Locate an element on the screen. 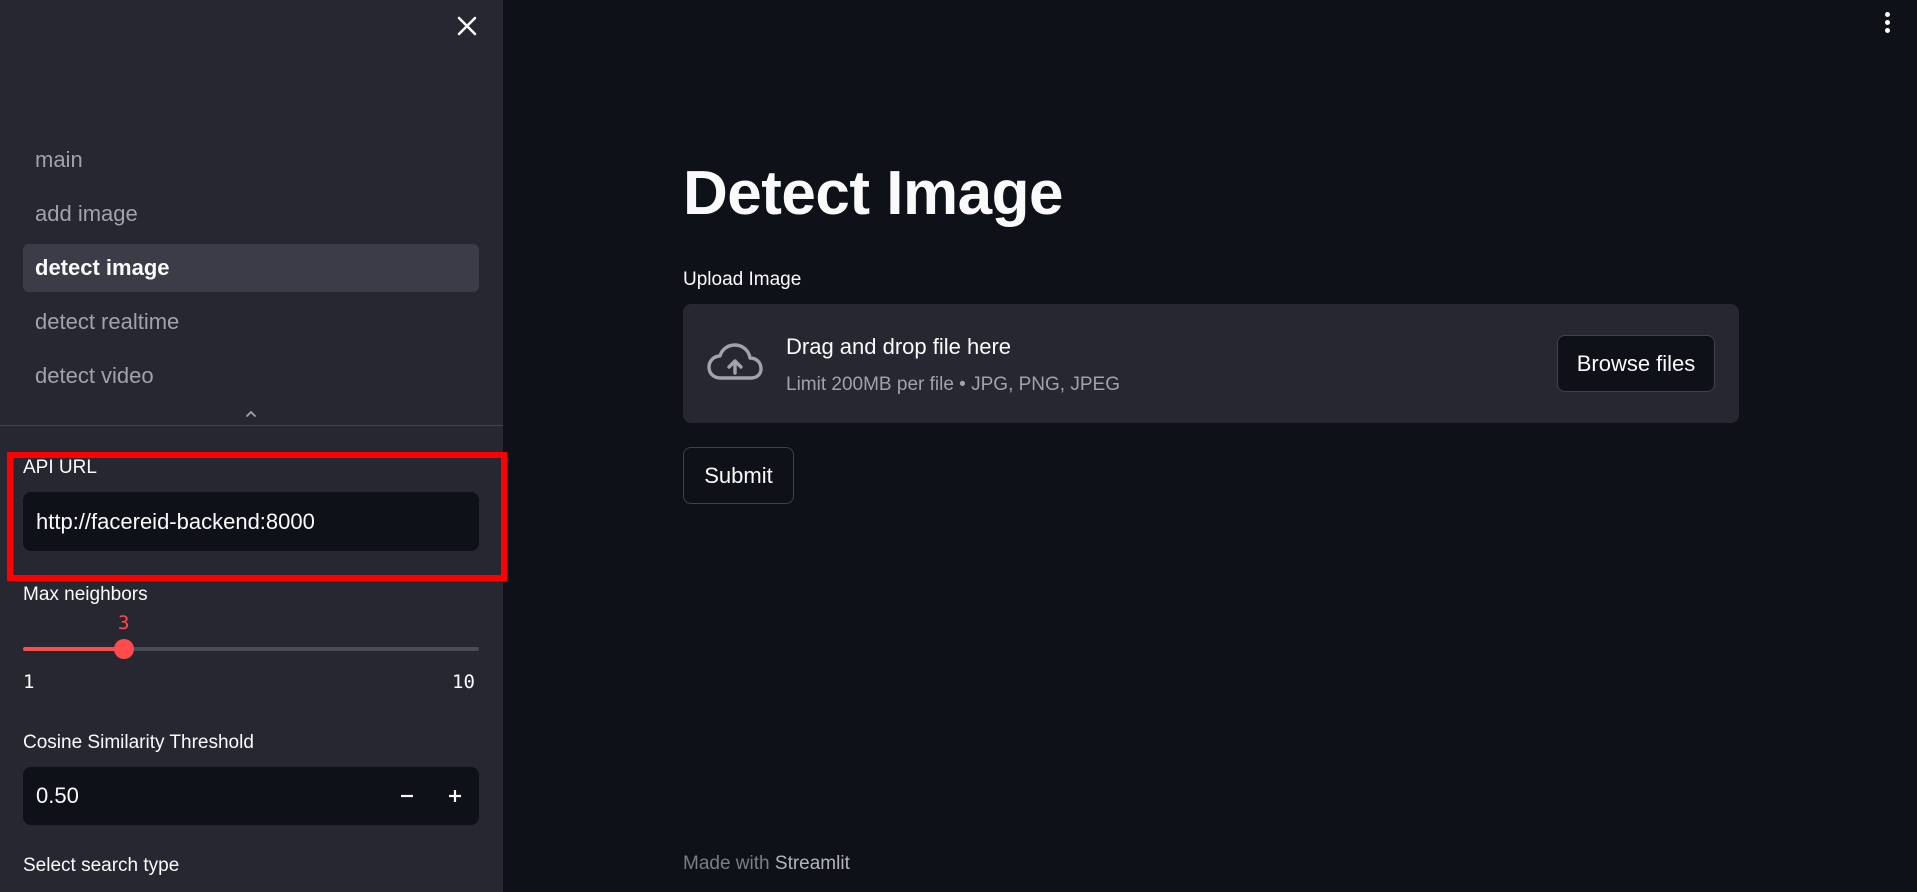  plus-icon is located at coordinates (455, 796).